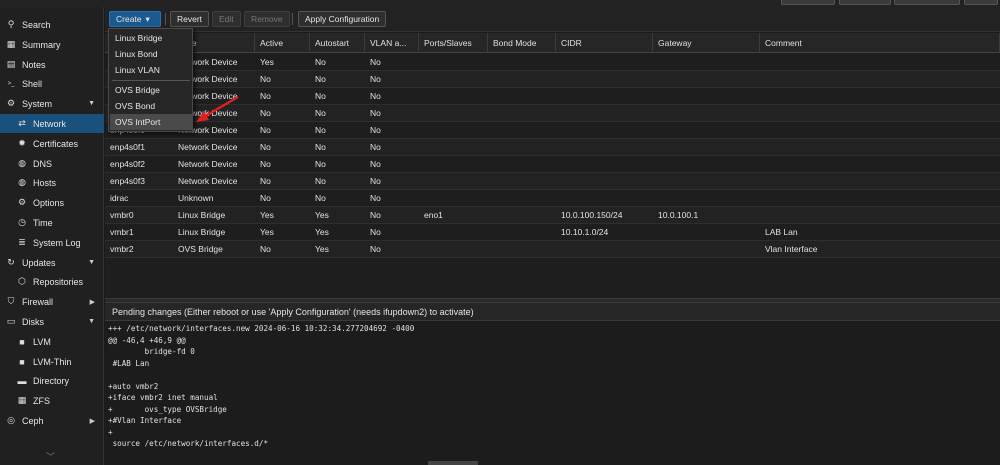 The image size is (1000, 465). Describe the element at coordinates (267, 215) in the screenshot. I see `cell-active: Yes` at that location.